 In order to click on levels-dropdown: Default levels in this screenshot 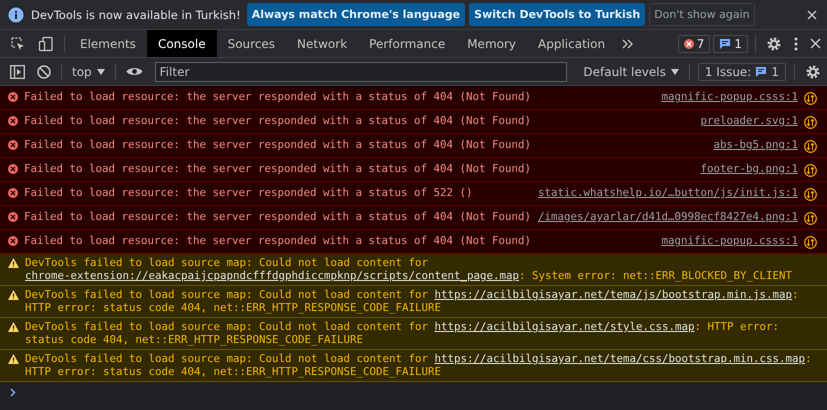, I will do `click(631, 71)`.